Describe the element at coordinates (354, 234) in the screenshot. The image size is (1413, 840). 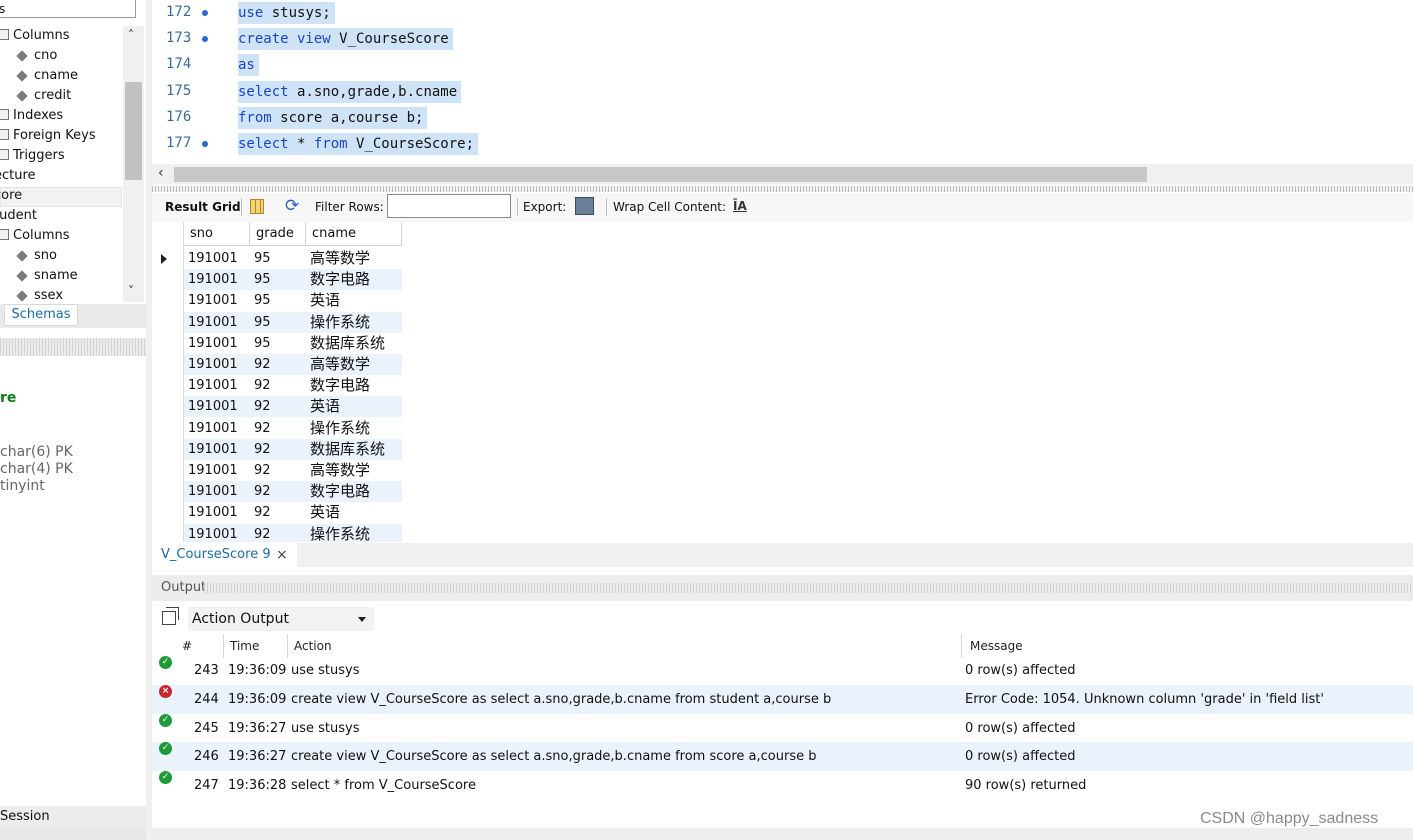
I see `column-header-cname: cname` at that location.